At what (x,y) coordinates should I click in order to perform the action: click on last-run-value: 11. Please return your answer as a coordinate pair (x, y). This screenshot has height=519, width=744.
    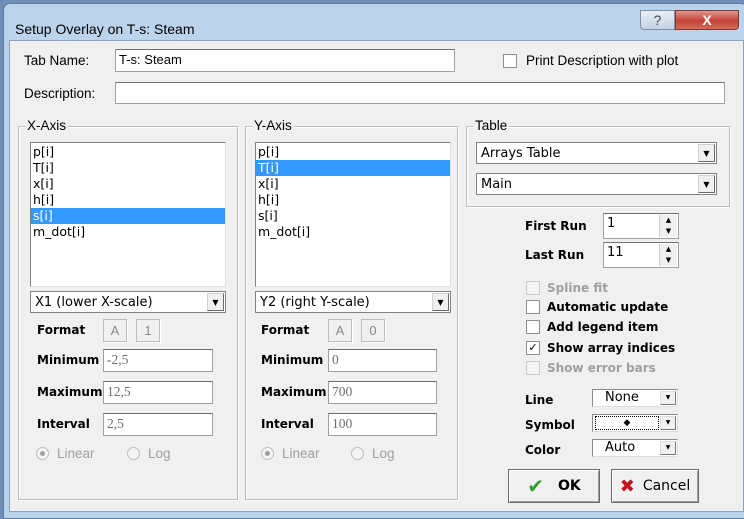
    Looking at the image, I should click on (615, 252).